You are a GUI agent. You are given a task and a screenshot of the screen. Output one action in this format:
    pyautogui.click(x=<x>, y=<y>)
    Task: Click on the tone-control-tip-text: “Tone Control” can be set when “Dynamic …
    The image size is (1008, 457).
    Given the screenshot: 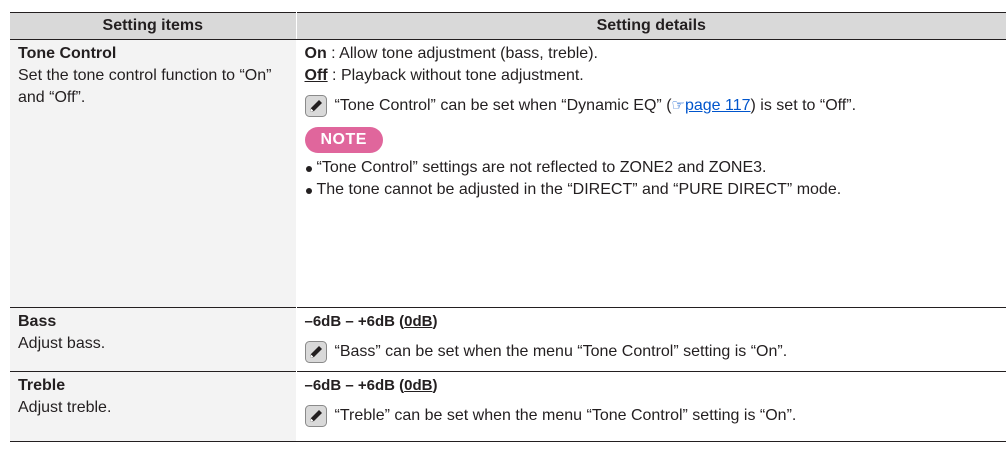 What is the action you would take?
    pyautogui.click(x=667, y=106)
    